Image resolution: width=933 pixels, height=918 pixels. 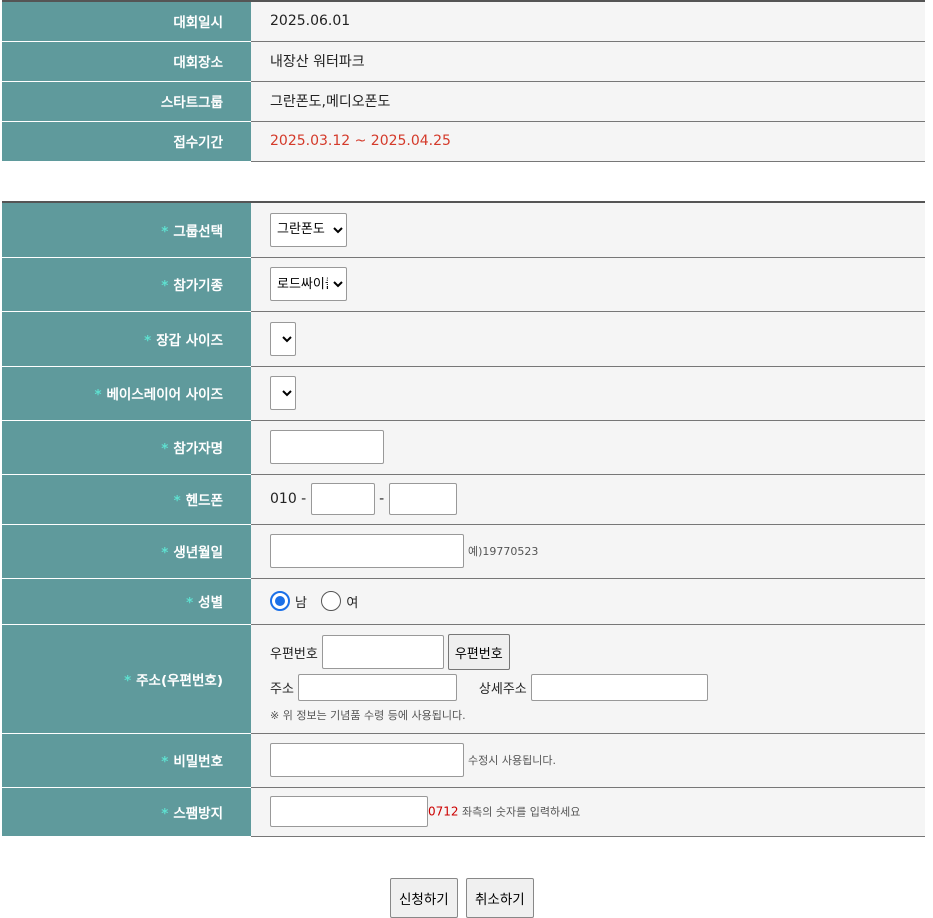 I want to click on info-label: 대회장소, so click(x=126, y=61).